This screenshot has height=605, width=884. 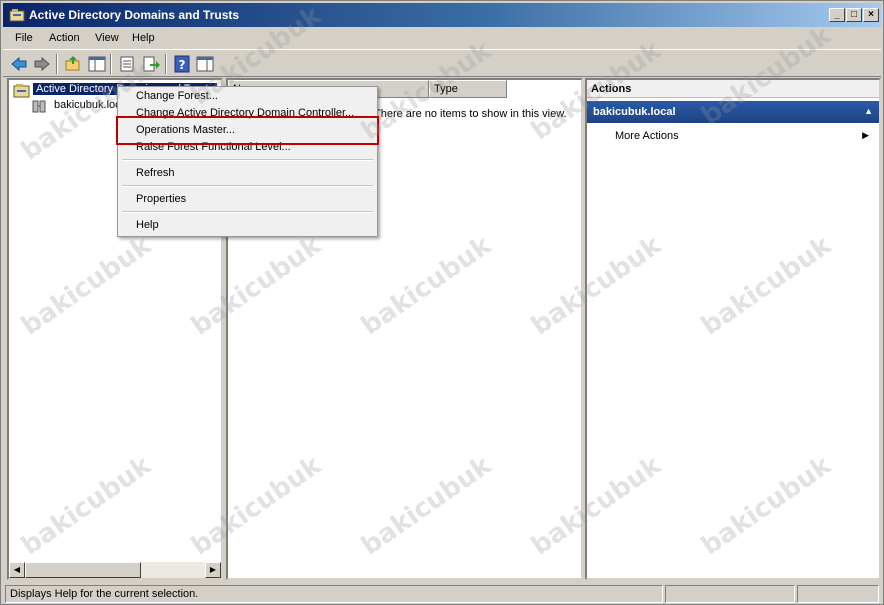 What do you see at coordinates (213, 570) in the screenshot?
I see `scroll-right-icon: ▶` at bounding box center [213, 570].